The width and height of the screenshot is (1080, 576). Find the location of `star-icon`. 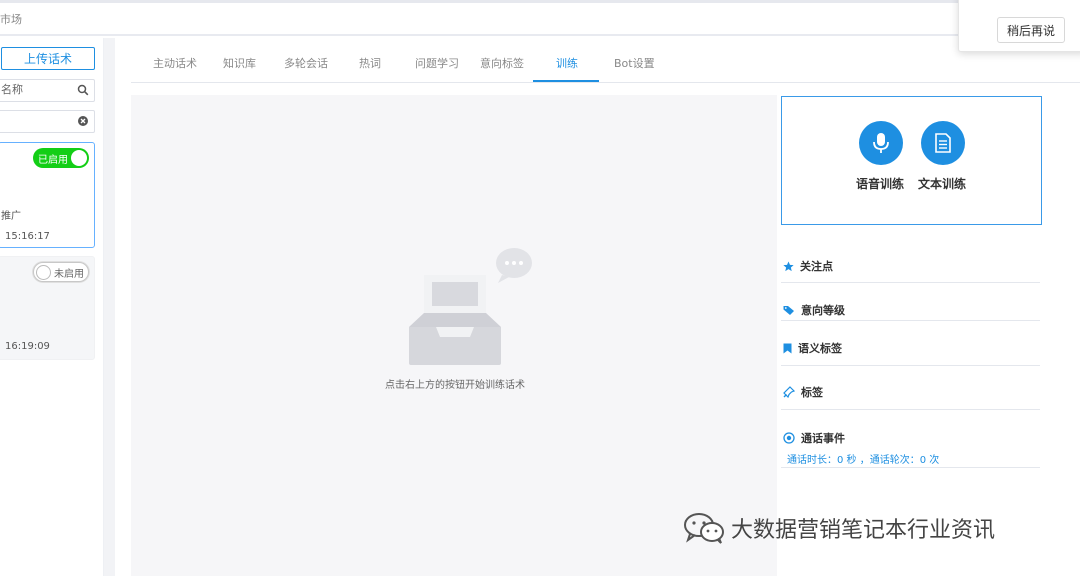

star-icon is located at coordinates (788, 265).